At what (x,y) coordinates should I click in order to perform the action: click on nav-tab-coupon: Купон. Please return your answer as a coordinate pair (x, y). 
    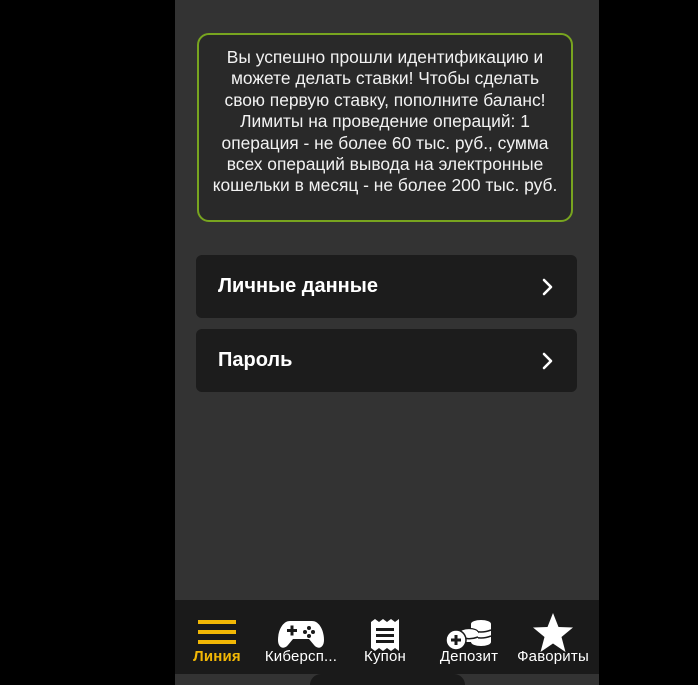
    Looking at the image, I should click on (385, 637).